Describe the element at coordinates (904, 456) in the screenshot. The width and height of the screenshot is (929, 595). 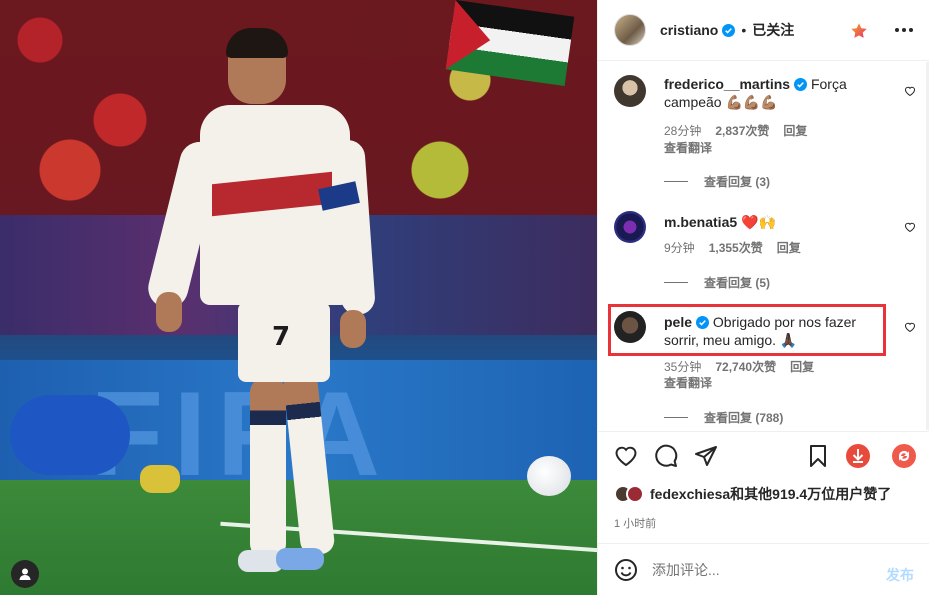
I see `repost-icon` at that location.